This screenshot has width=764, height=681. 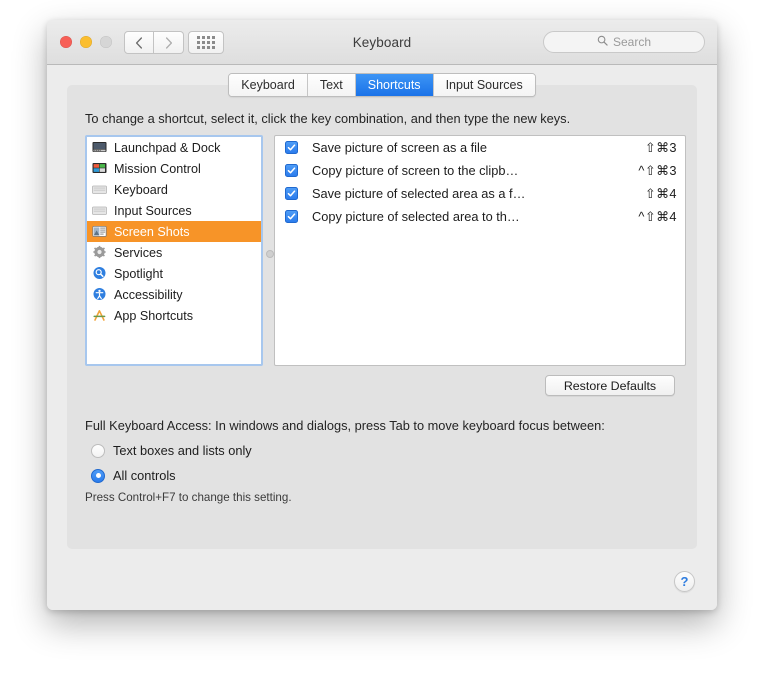 What do you see at coordinates (382, 42) in the screenshot?
I see `window-titlebar: Keyboard Search` at bounding box center [382, 42].